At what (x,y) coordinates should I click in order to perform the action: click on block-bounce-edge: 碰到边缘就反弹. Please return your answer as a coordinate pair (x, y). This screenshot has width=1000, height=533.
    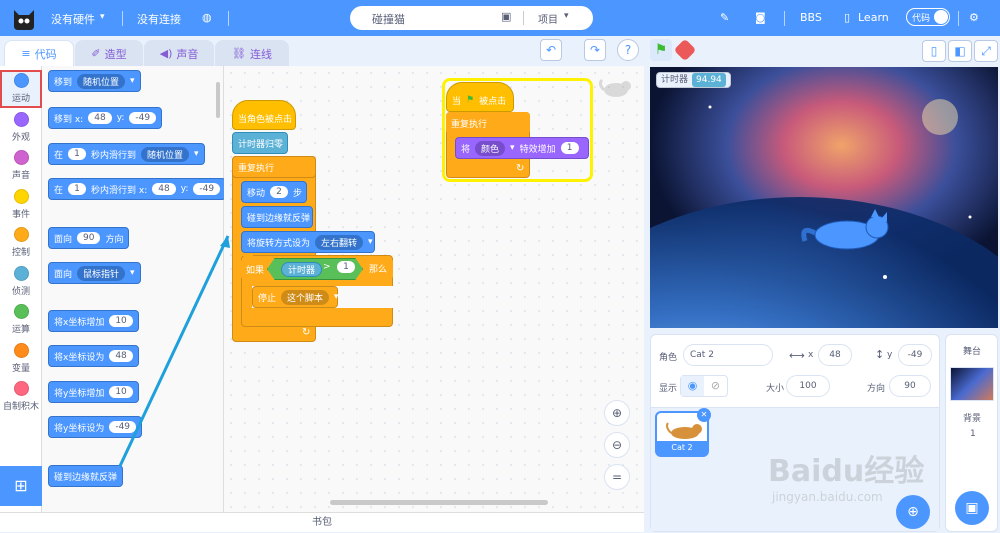
    Looking at the image, I should click on (277, 217).